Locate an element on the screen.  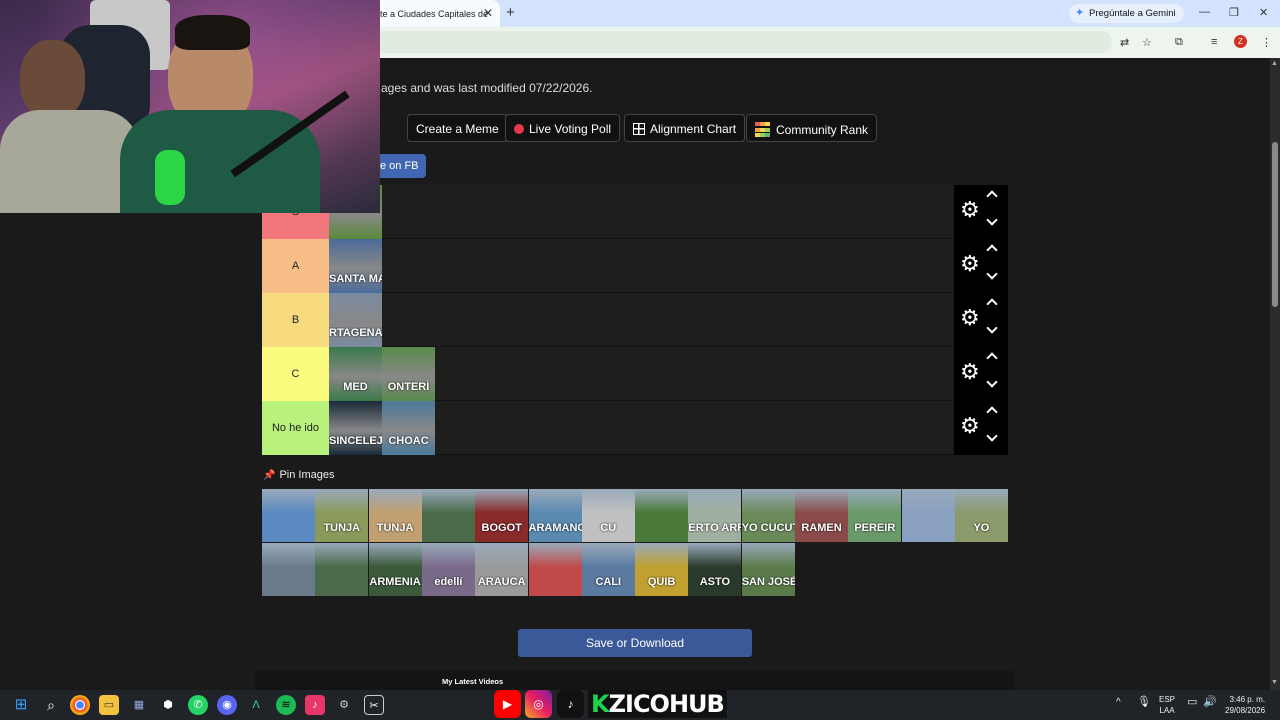
streamer-brand: KZICOHUB is located at coordinates (657, 704).